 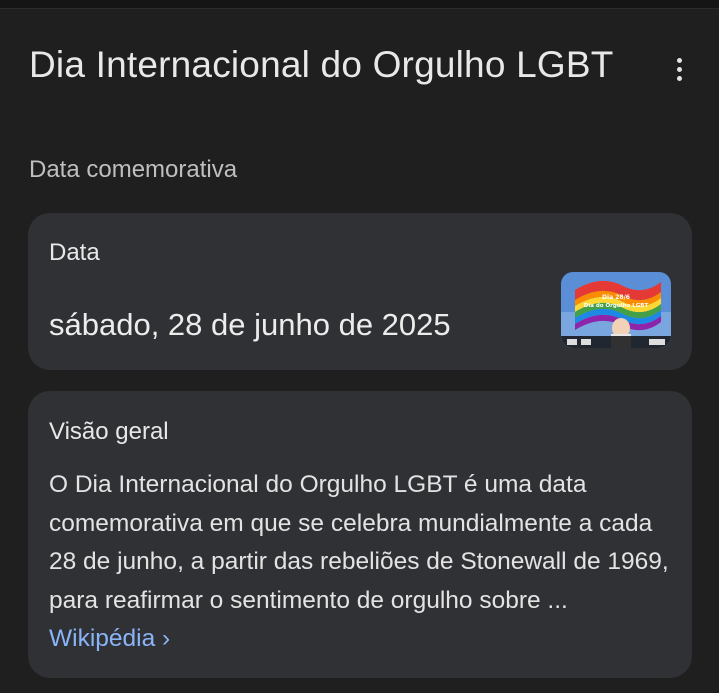 What do you see at coordinates (109, 431) in the screenshot?
I see `overview-card-label: Visão geral` at bounding box center [109, 431].